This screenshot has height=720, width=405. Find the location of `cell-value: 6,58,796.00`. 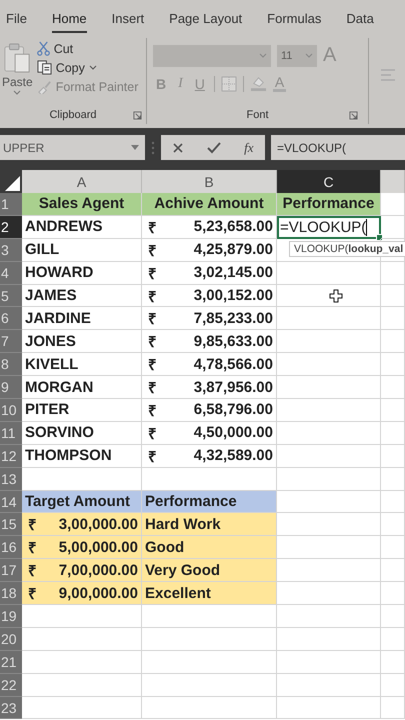

cell-value: 6,58,796.00 is located at coordinates (233, 409).